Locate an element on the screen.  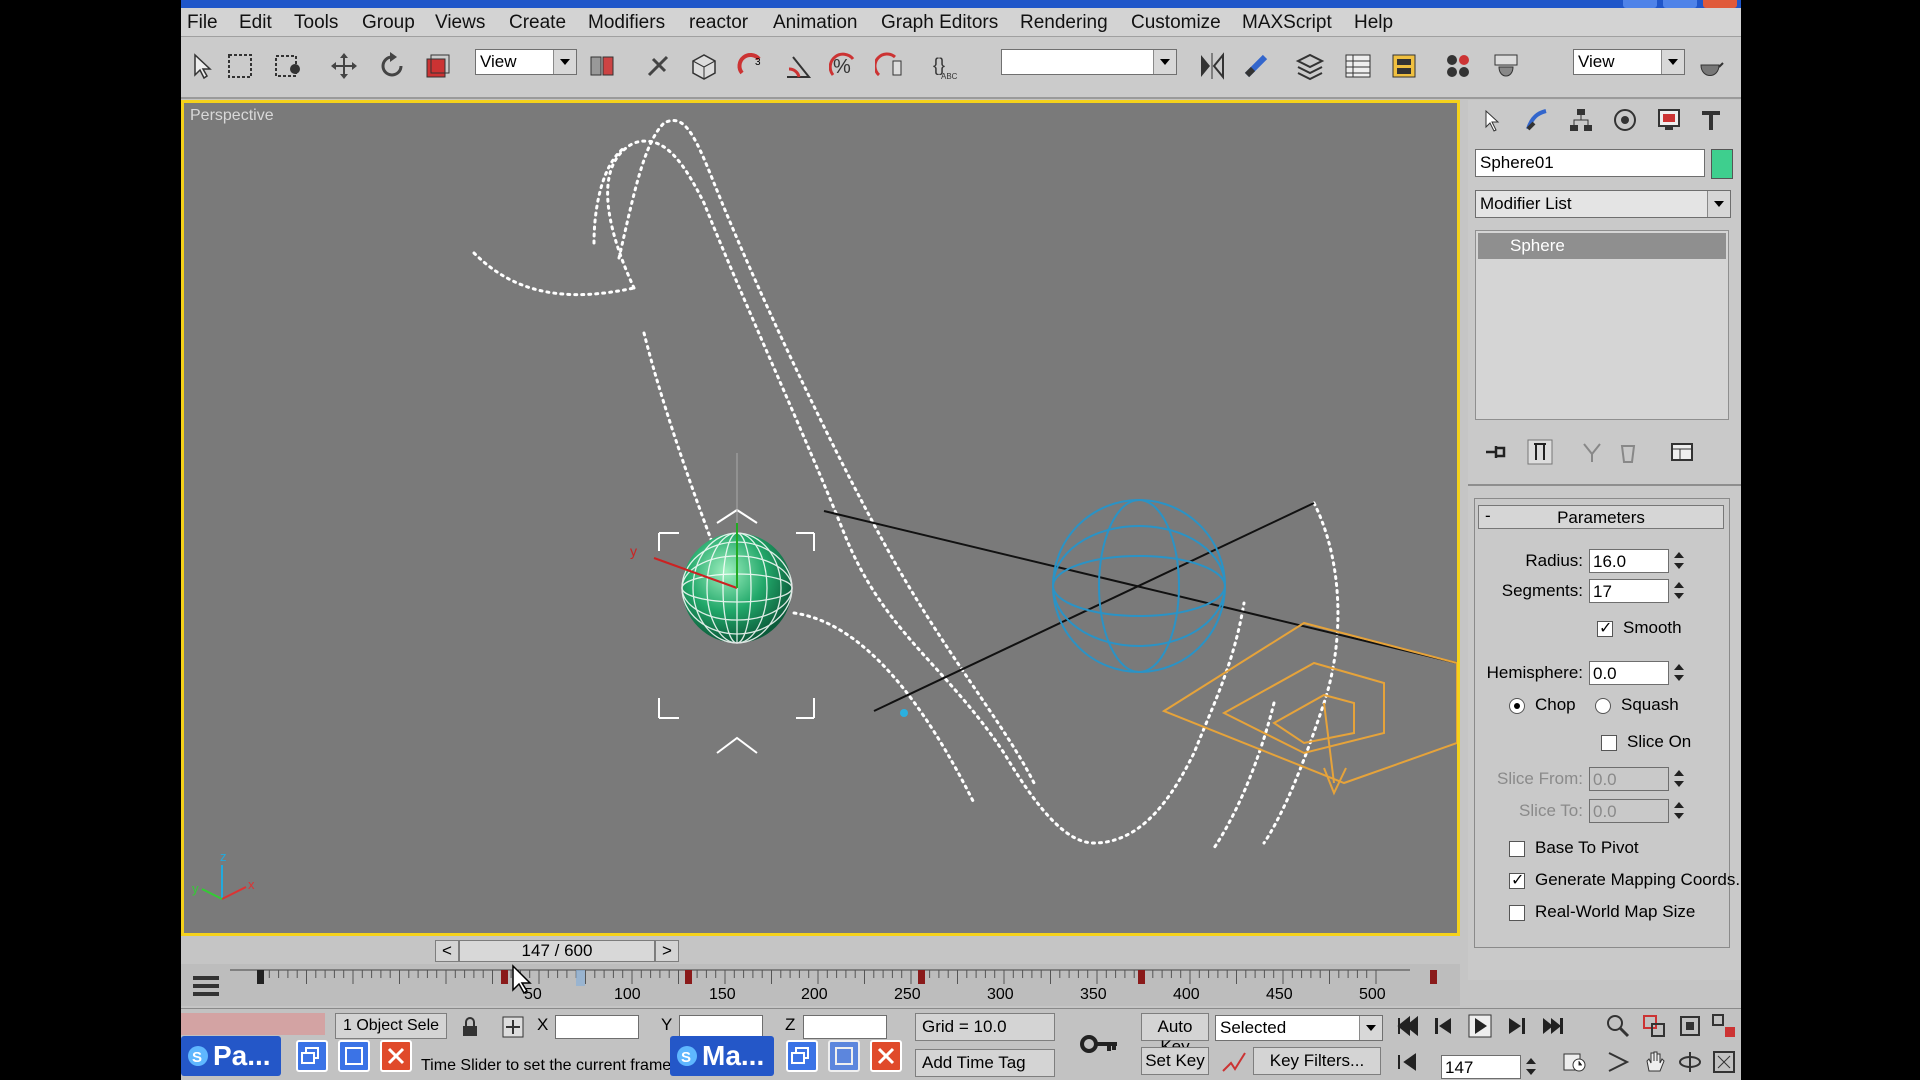
taskbar-app-1-close-button is located at coordinates (396, 1056).